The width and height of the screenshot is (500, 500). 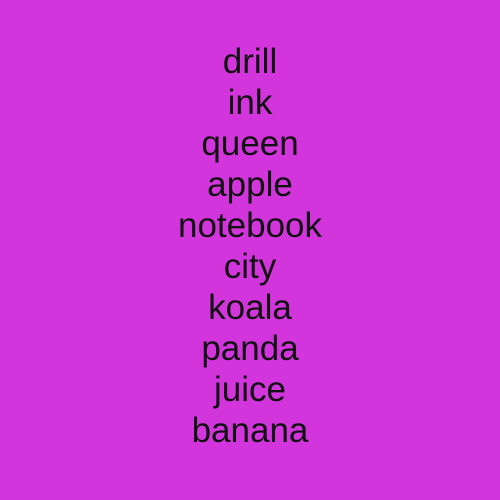 I want to click on word-item: juice, so click(x=250, y=389).